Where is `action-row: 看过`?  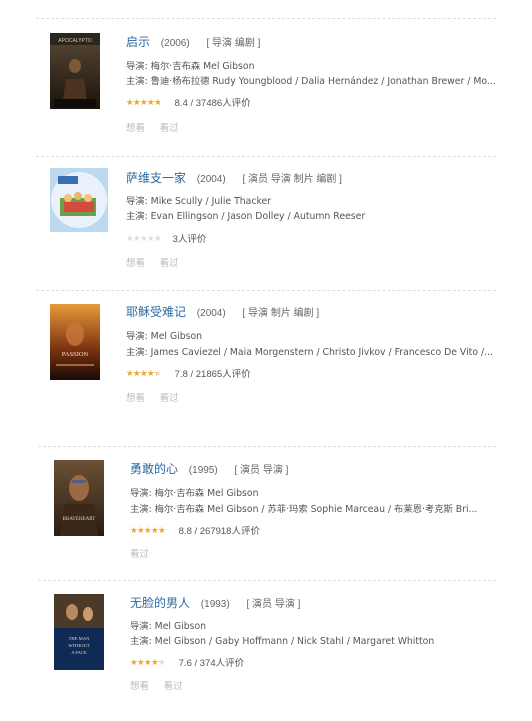
action-row: 看过 is located at coordinates (145, 553).